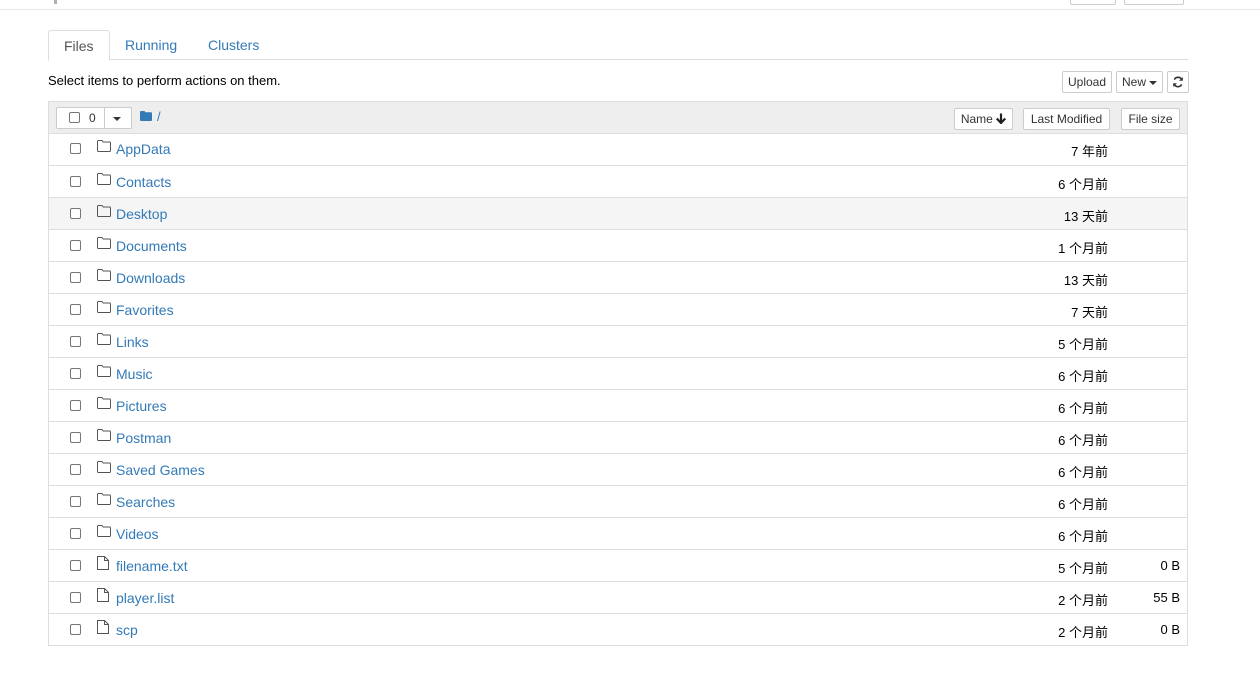 This screenshot has width=1260, height=675. Describe the element at coordinates (618, 149) in the screenshot. I see `list-item: AppData 7 年前` at that location.